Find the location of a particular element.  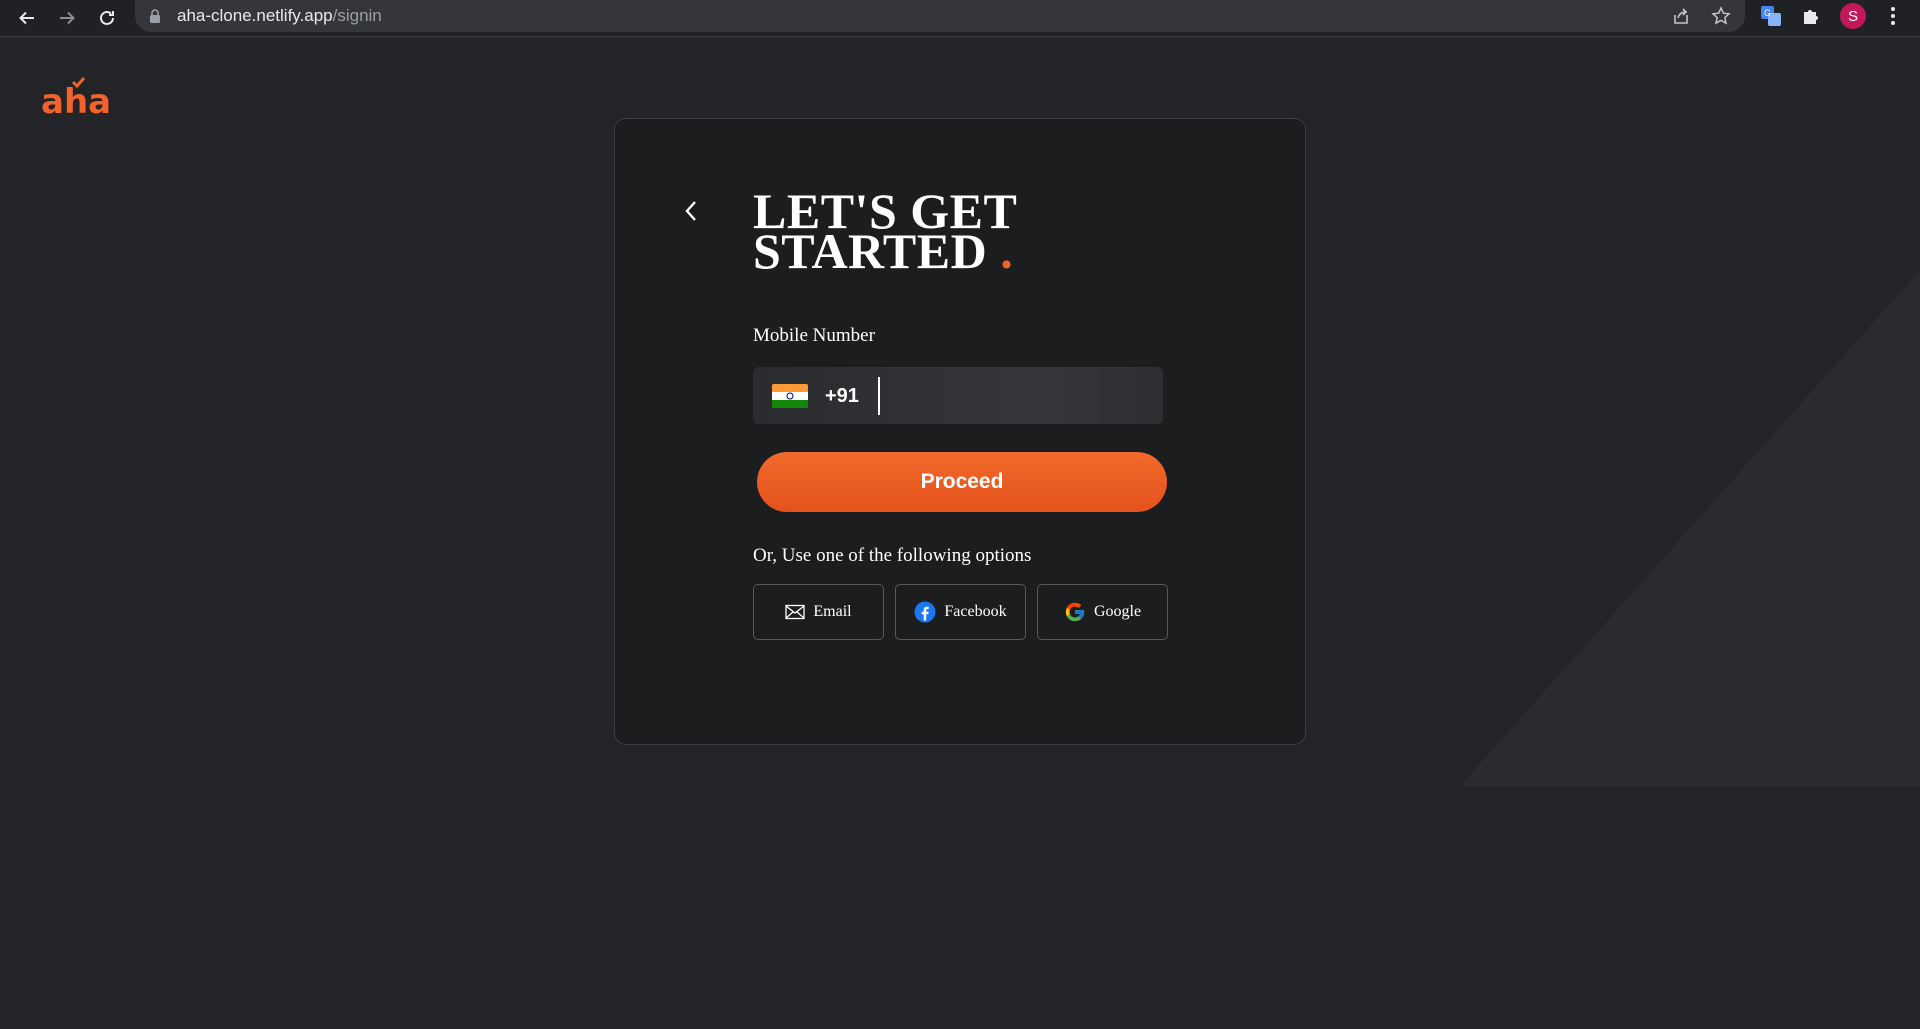

envelope-icon is located at coordinates (795, 612).